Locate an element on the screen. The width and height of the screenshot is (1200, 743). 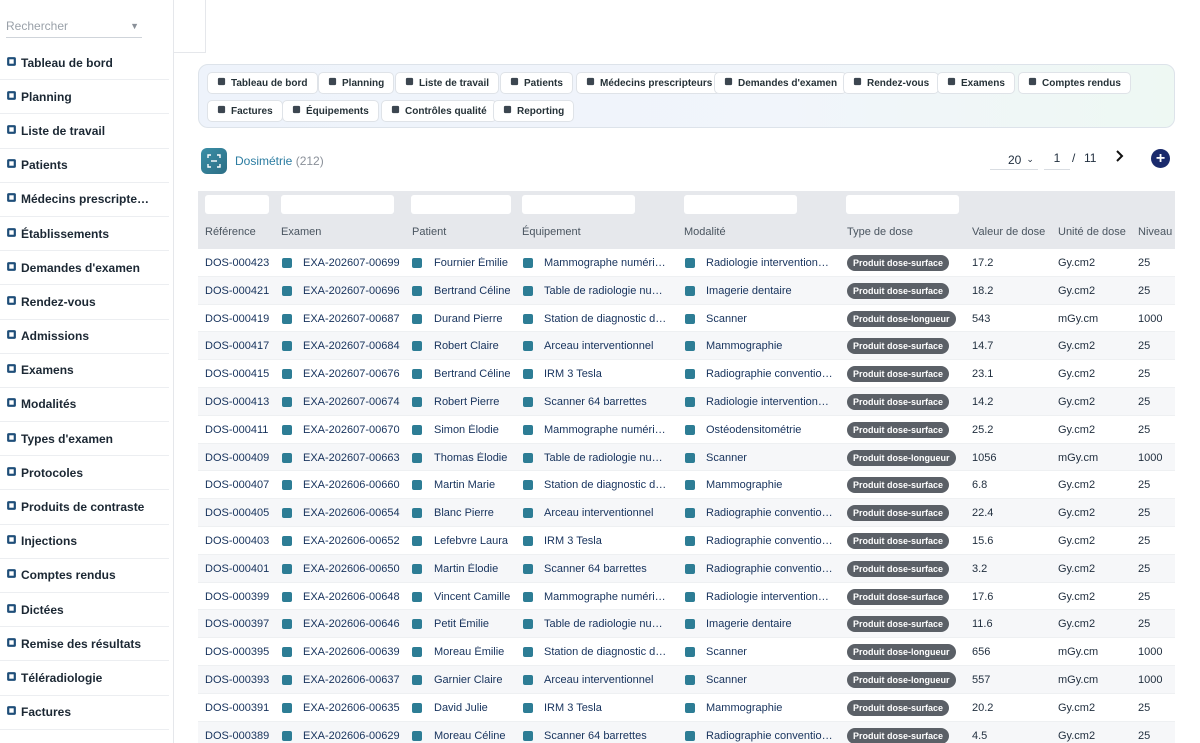
cell-reference: DOS-000393 is located at coordinates (242, 680).